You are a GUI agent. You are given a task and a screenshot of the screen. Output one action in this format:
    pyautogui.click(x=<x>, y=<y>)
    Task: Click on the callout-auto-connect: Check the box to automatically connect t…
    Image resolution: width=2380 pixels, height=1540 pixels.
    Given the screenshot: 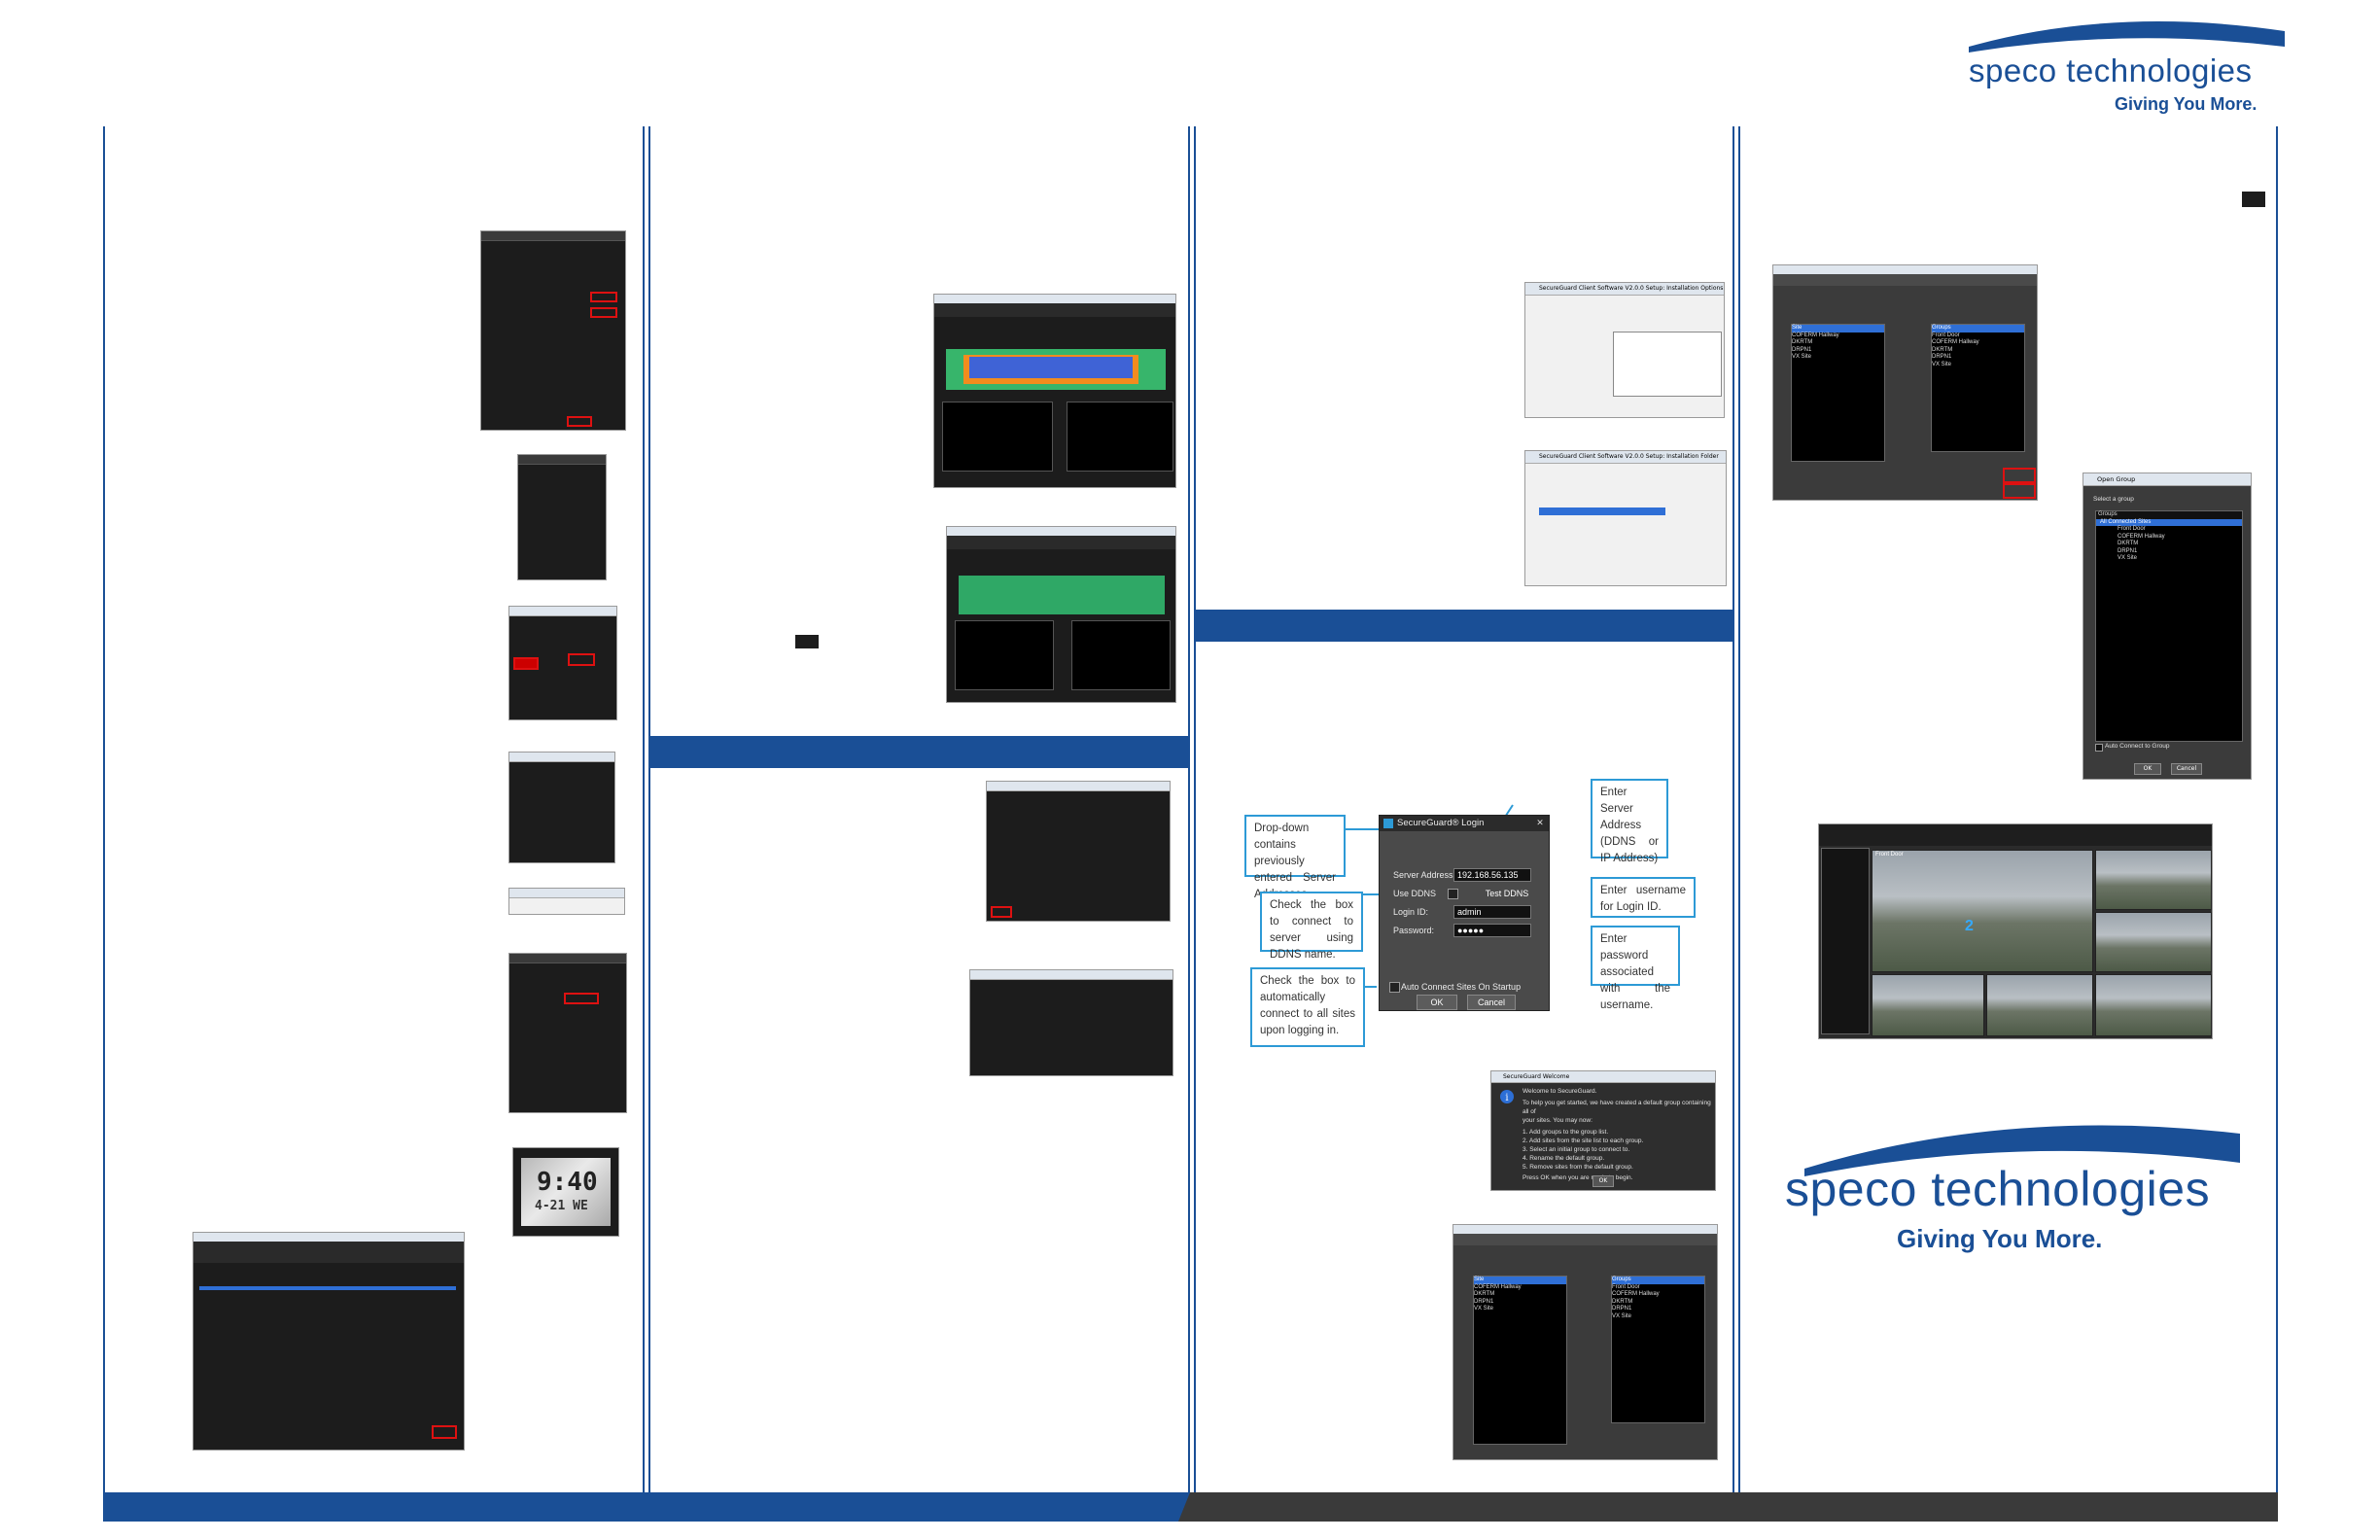 What is the action you would take?
    pyautogui.click(x=1307, y=1007)
    